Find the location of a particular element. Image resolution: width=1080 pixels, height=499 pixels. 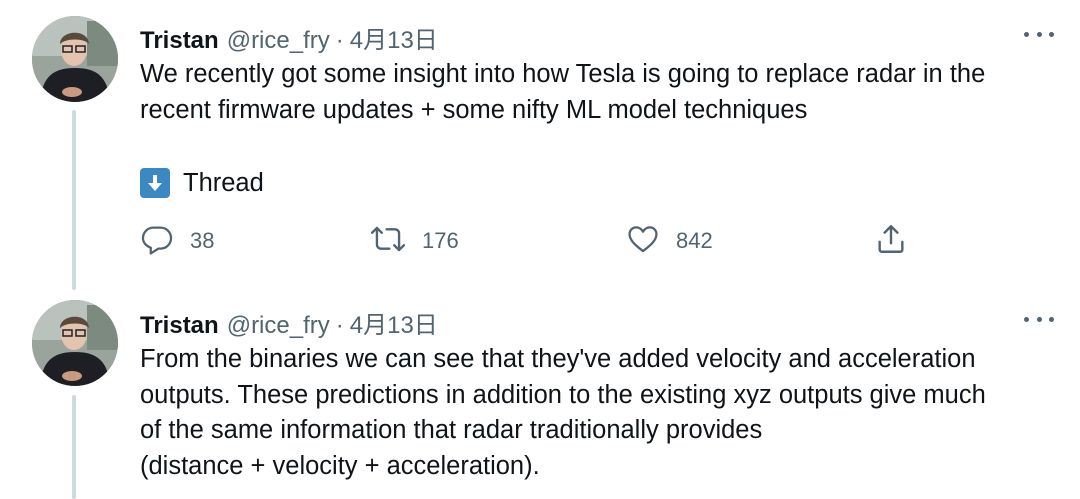

reply-count: 38 is located at coordinates (202, 240).